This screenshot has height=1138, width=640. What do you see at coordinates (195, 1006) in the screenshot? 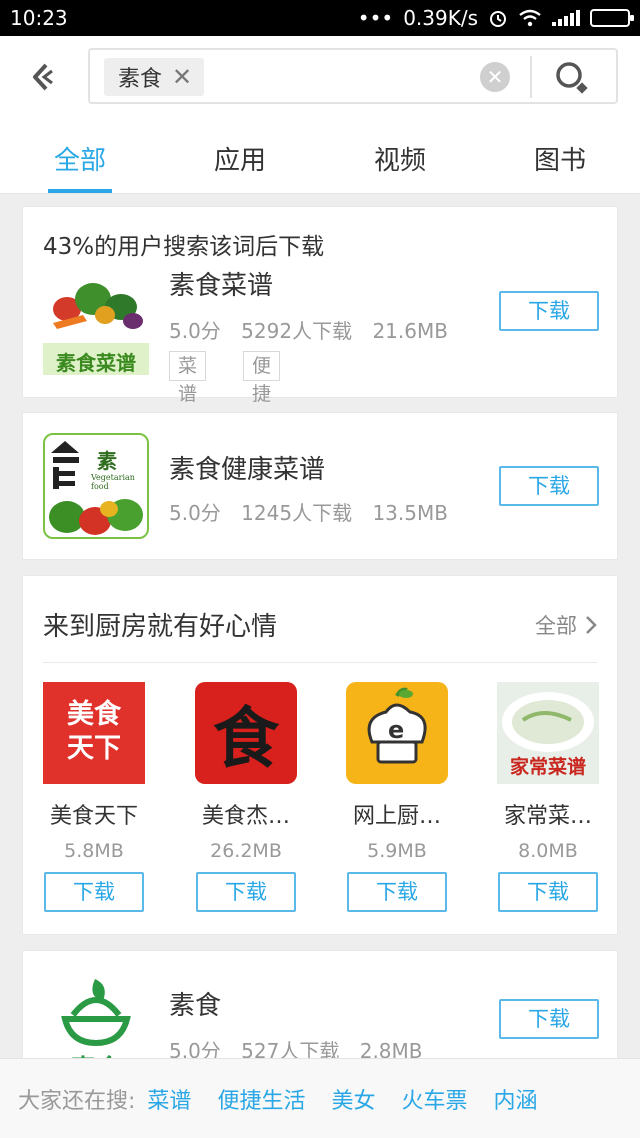
I see `app-name: 素食` at bounding box center [195, 1006].